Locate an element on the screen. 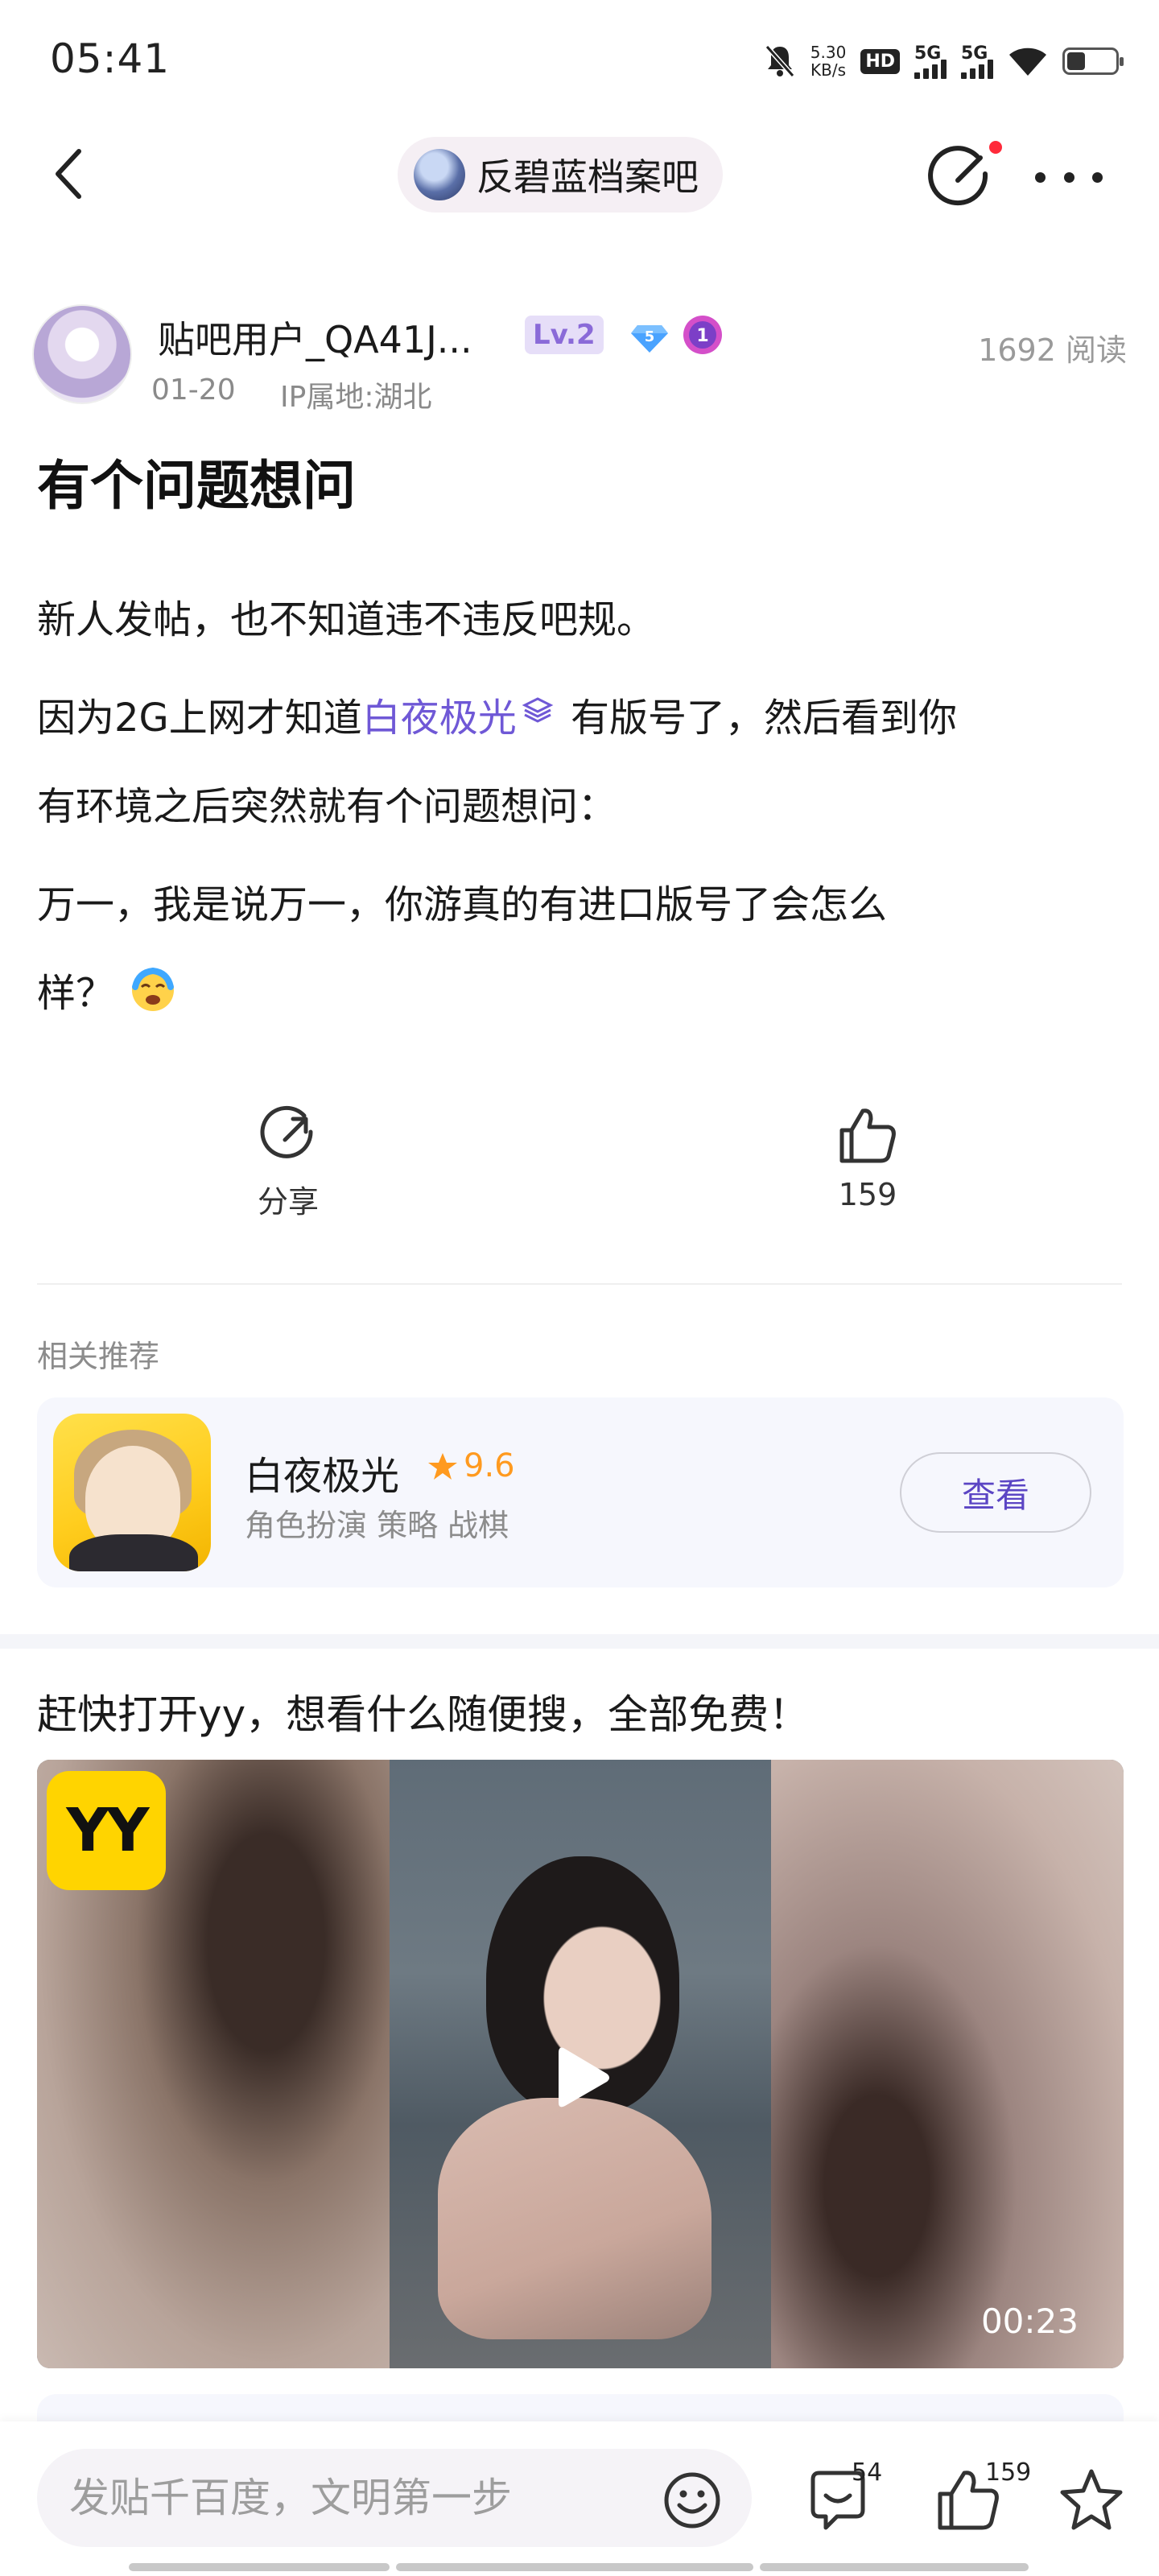 This screenshot has height=2576, width=1159. like-action: 159 is located at coordinates (867, 1158).